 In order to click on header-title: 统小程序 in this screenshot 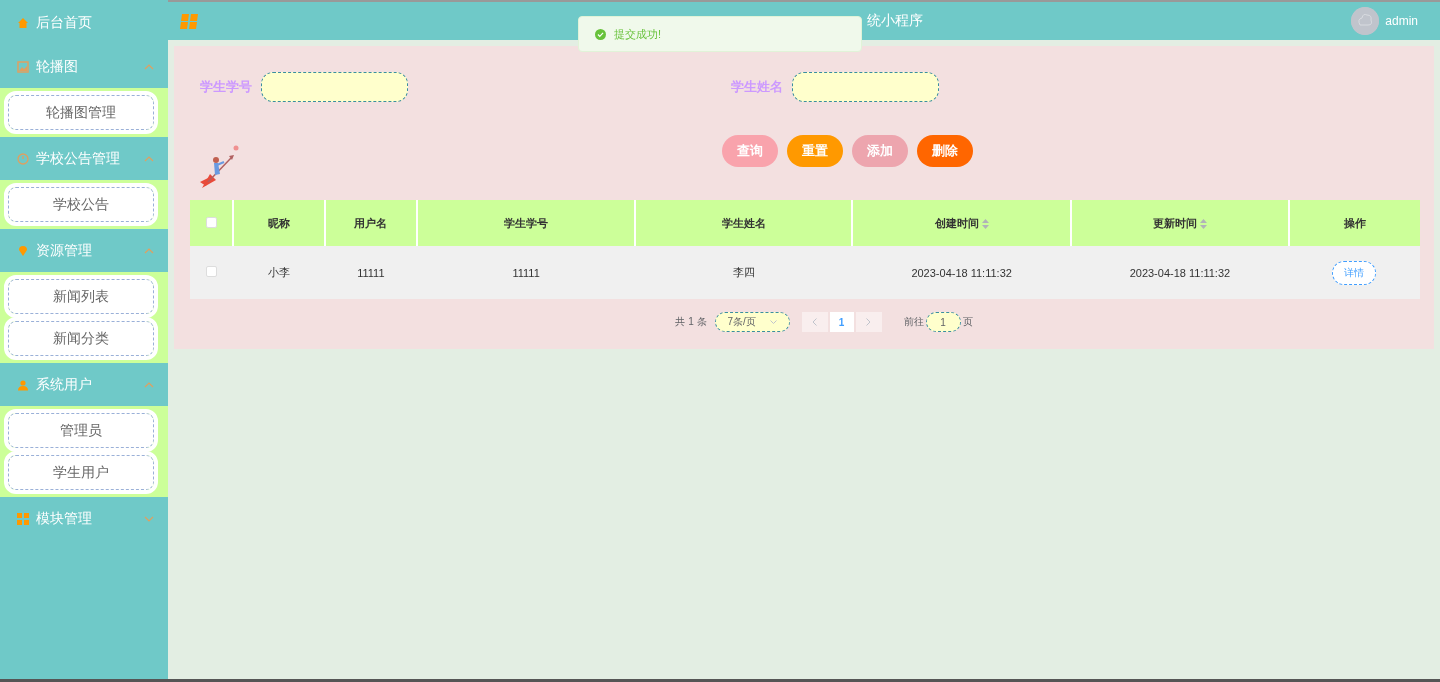, I will do `click(895, 21)`.